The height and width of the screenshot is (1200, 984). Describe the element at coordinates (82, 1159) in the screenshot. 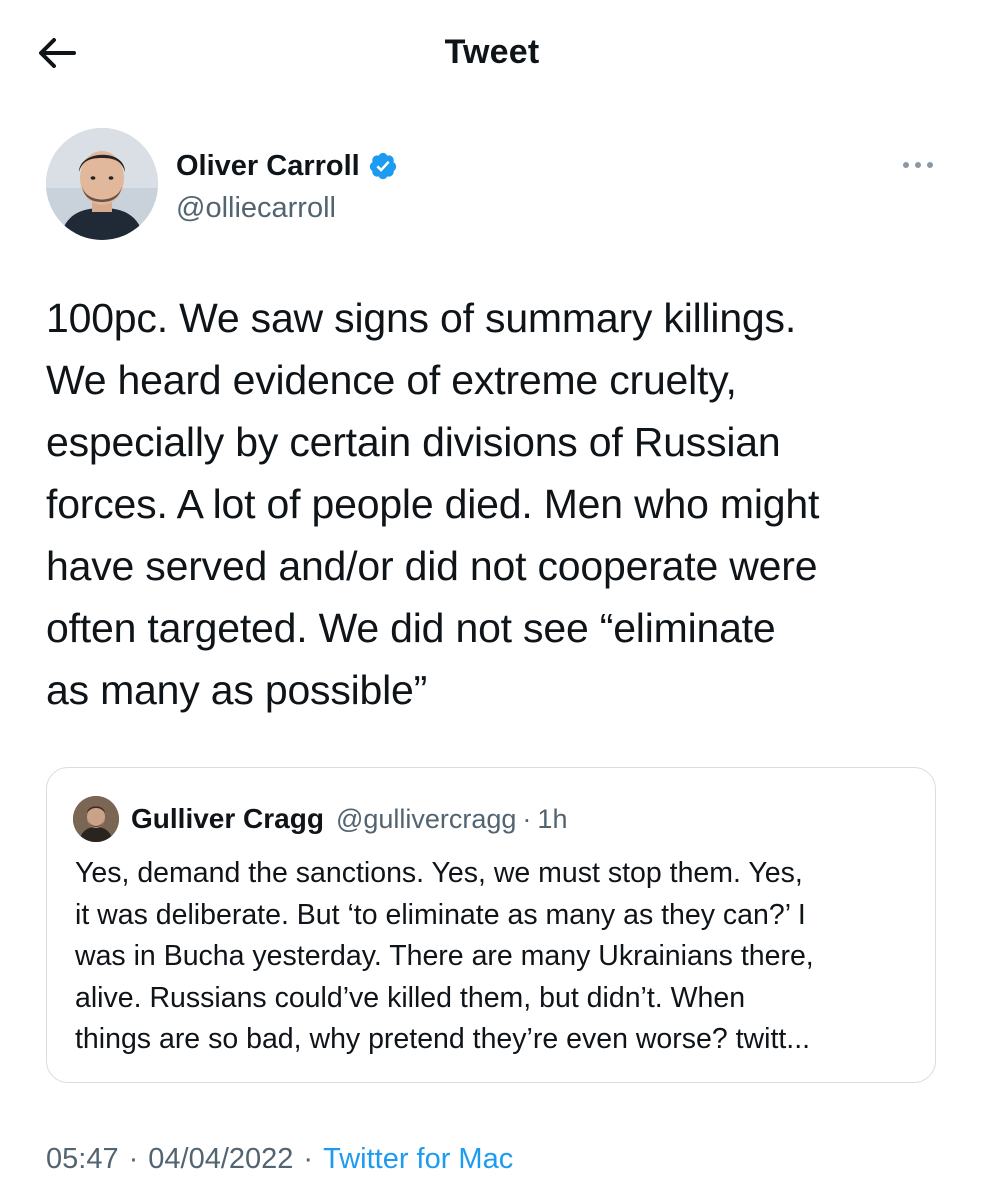

I see `tweet-time: 05:47` at that location.